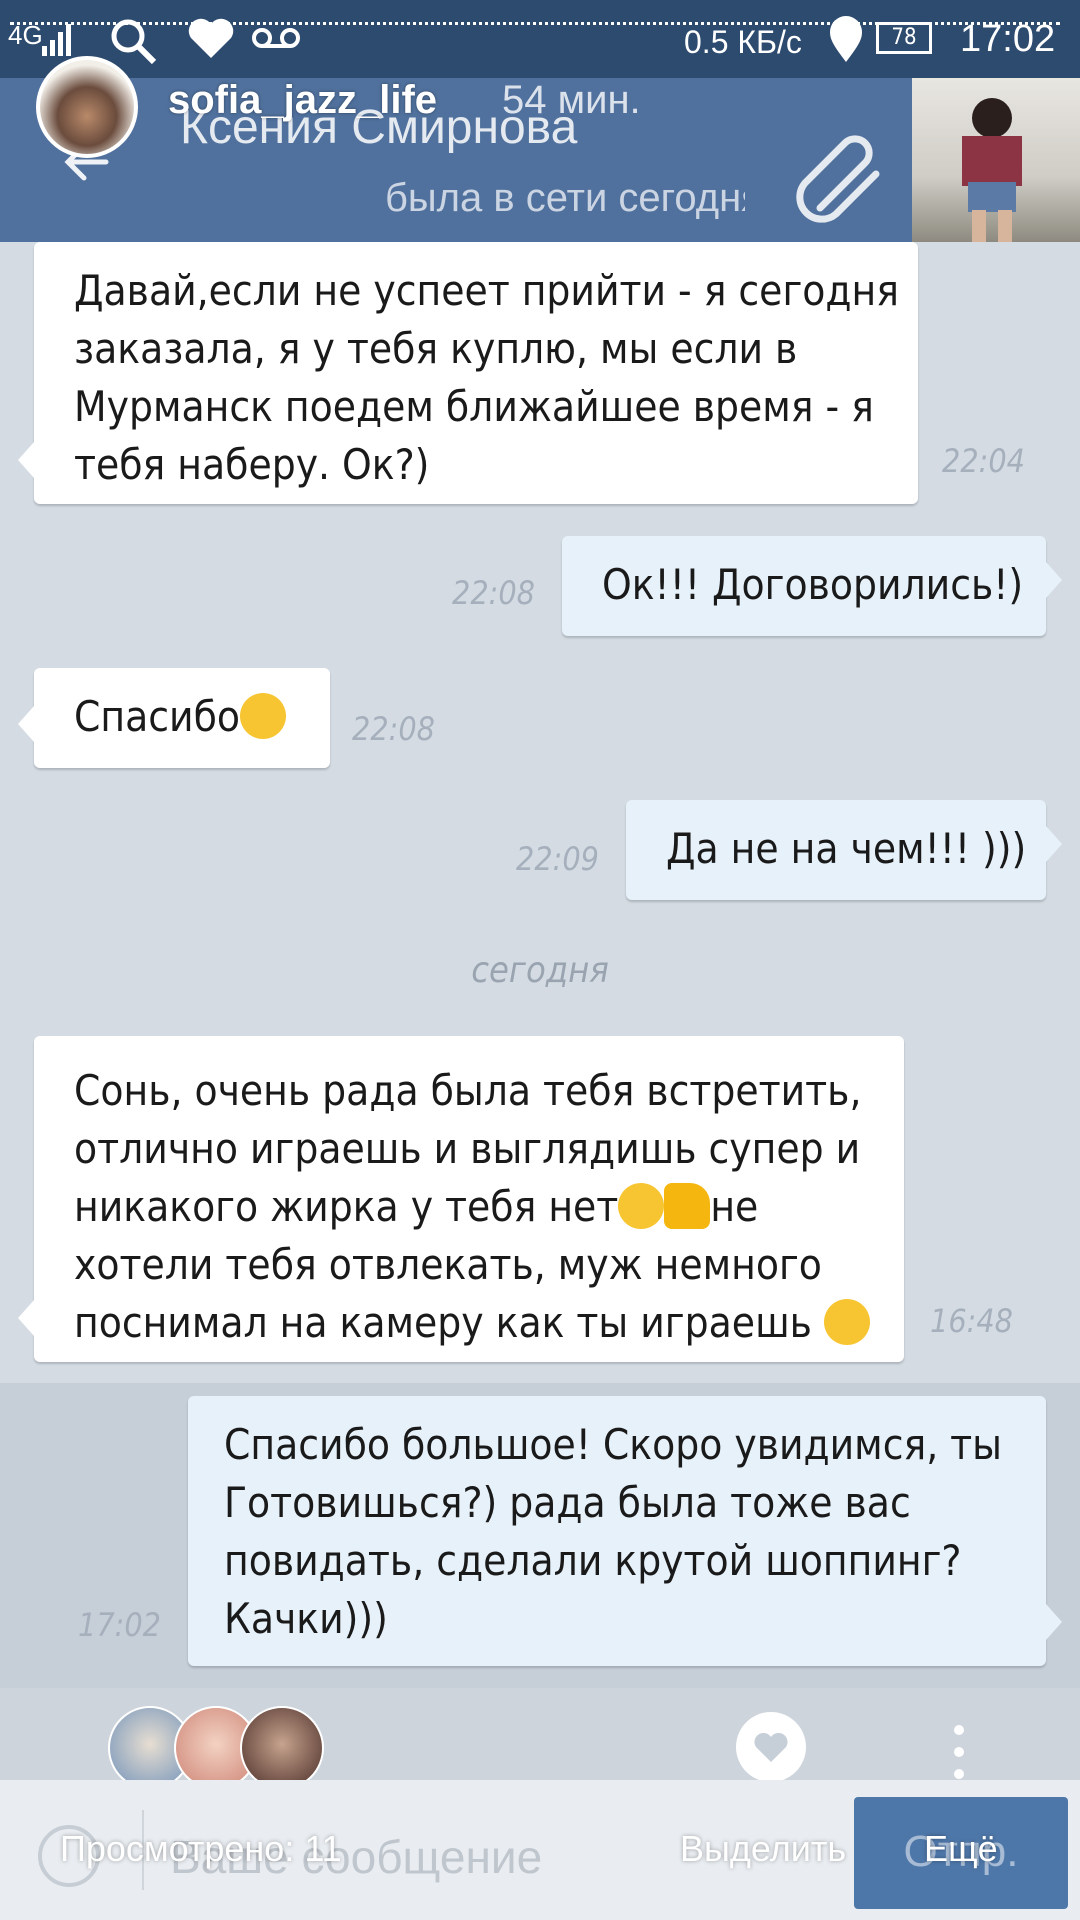 The height and width of the screenshot is (1920, 1080). I want to click on smile-emoji-icon, so click(846, 1322).